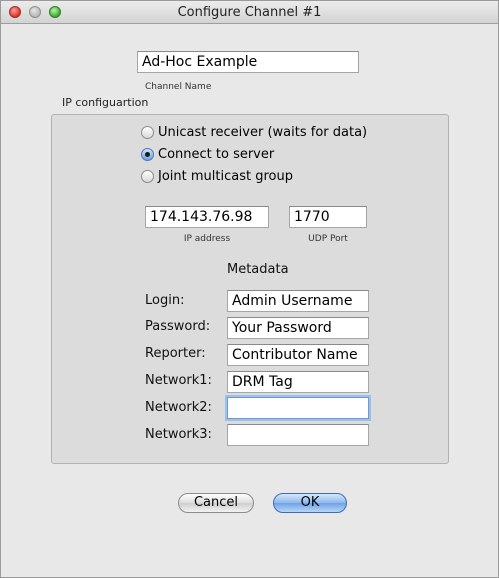 This screenshot has width=499, height=578. Describe the element at coordinates (207, 239) in the screenshot. I see `ip-address-label: IP address` at that location.